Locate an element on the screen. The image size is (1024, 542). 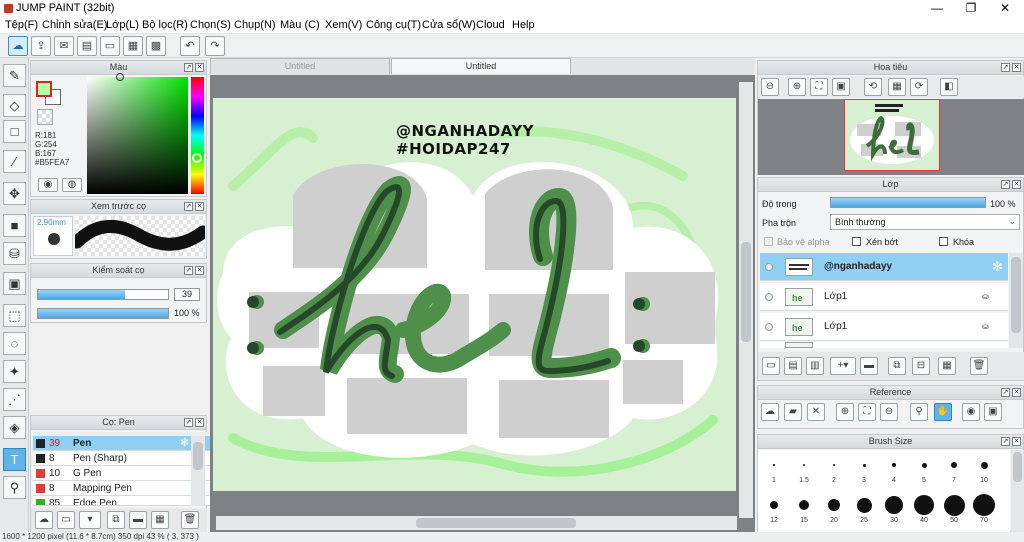
line-tool-icon: ⁄ is located at coordinates (14, 161).